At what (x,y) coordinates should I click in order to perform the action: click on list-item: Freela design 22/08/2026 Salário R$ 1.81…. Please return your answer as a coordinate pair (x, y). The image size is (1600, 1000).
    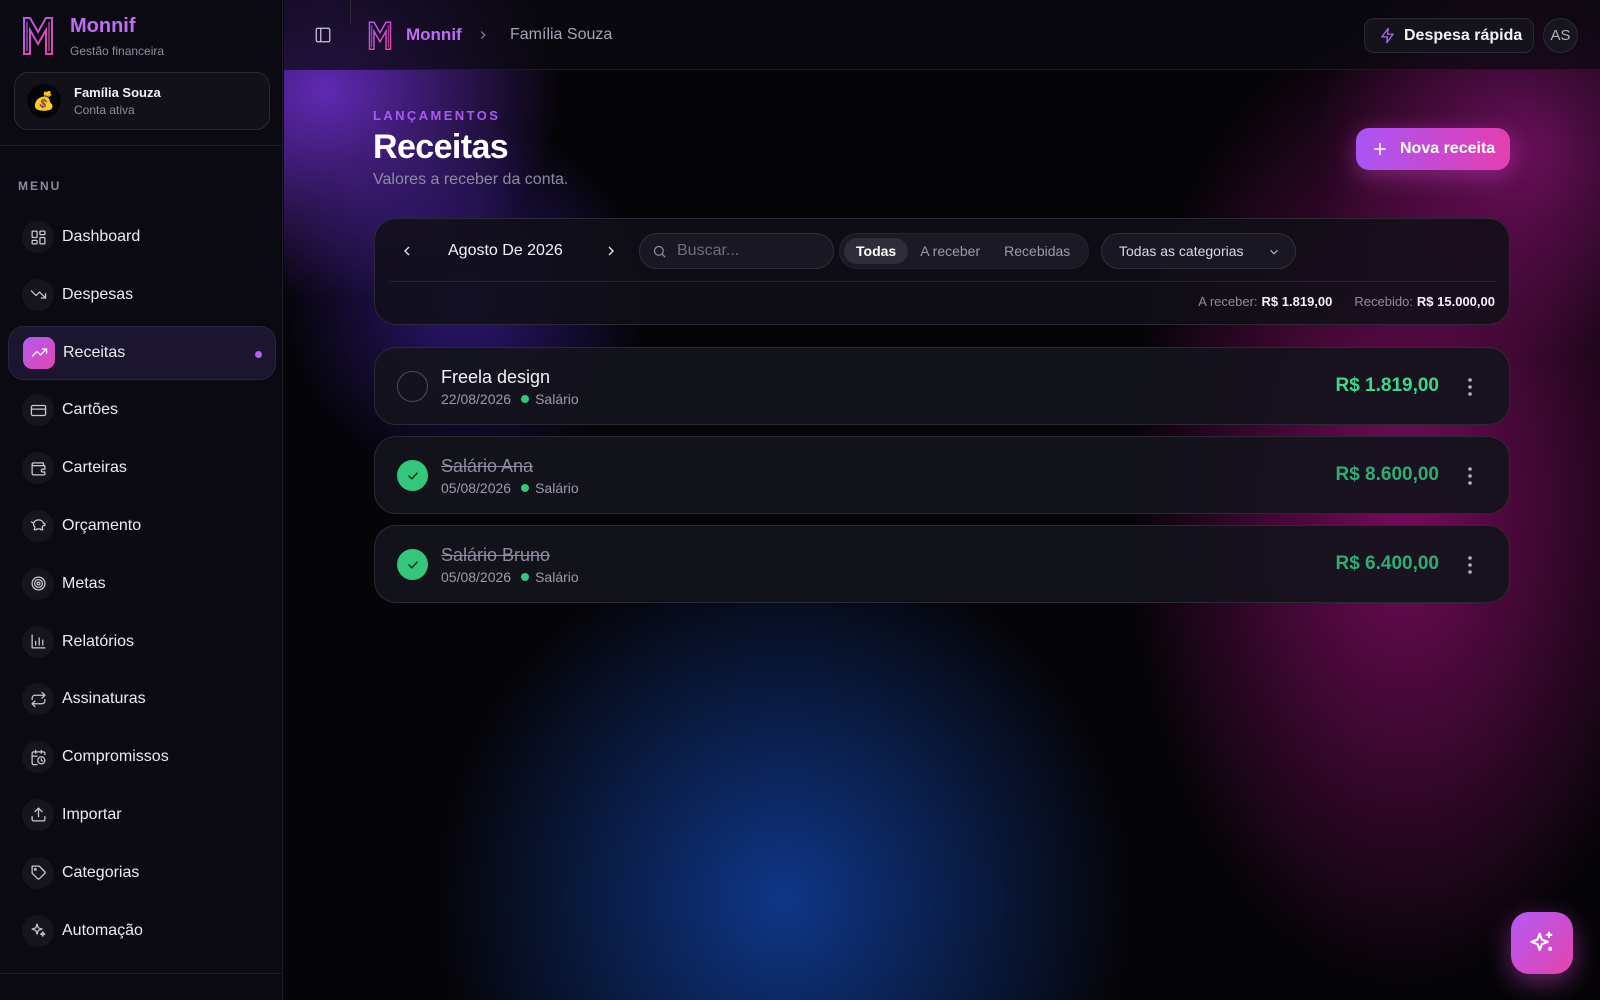
    Looking at the image, I should click on (942, 386).